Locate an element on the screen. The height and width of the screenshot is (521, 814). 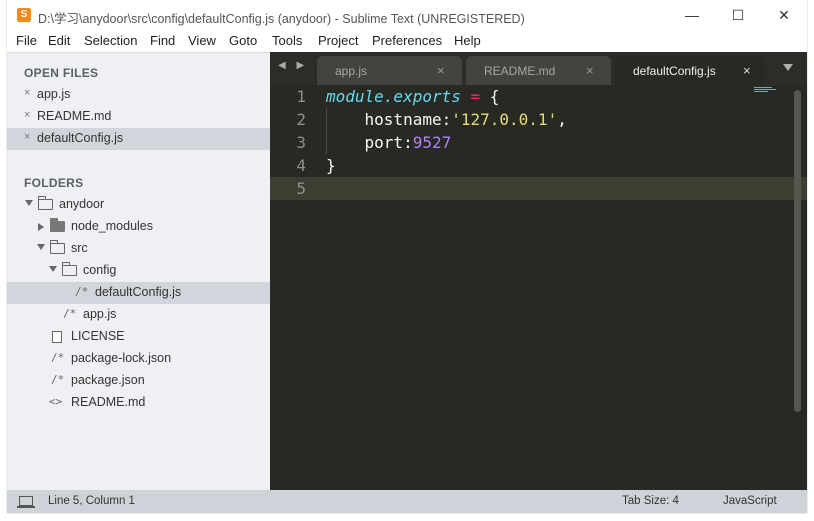
string-token: '127.0.0.1' is located at coordinates (504, 119).